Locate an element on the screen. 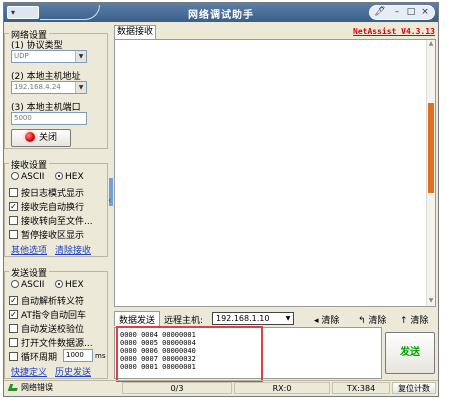 The image size is (452, 401). remote-host-select: 192.168.1.10 :3000 ▼ is located at coordinates (253, 323).